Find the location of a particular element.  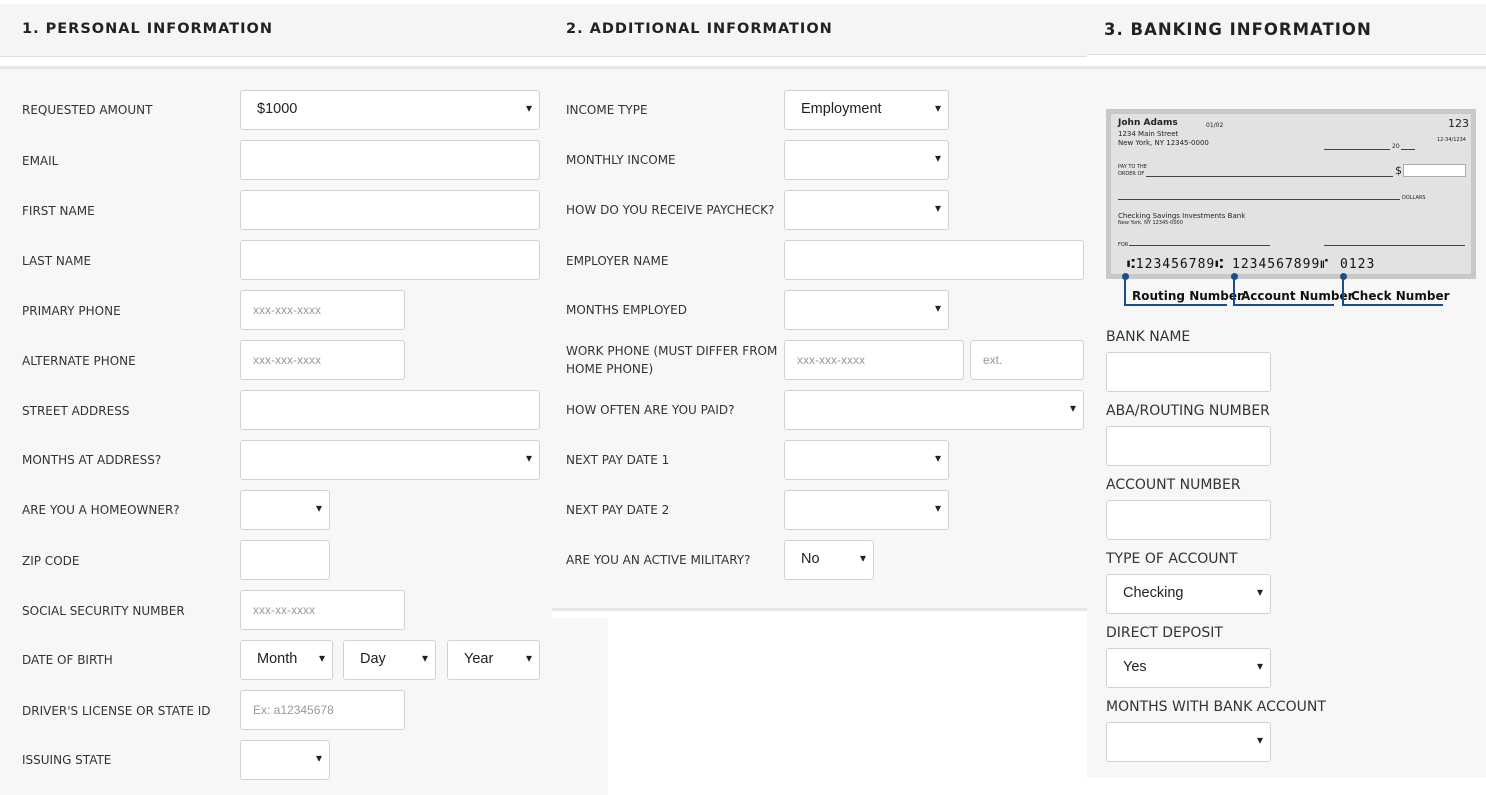

routing-number-label: ABA/ROUTING NUMBER is located at coordinates (1188, 411).